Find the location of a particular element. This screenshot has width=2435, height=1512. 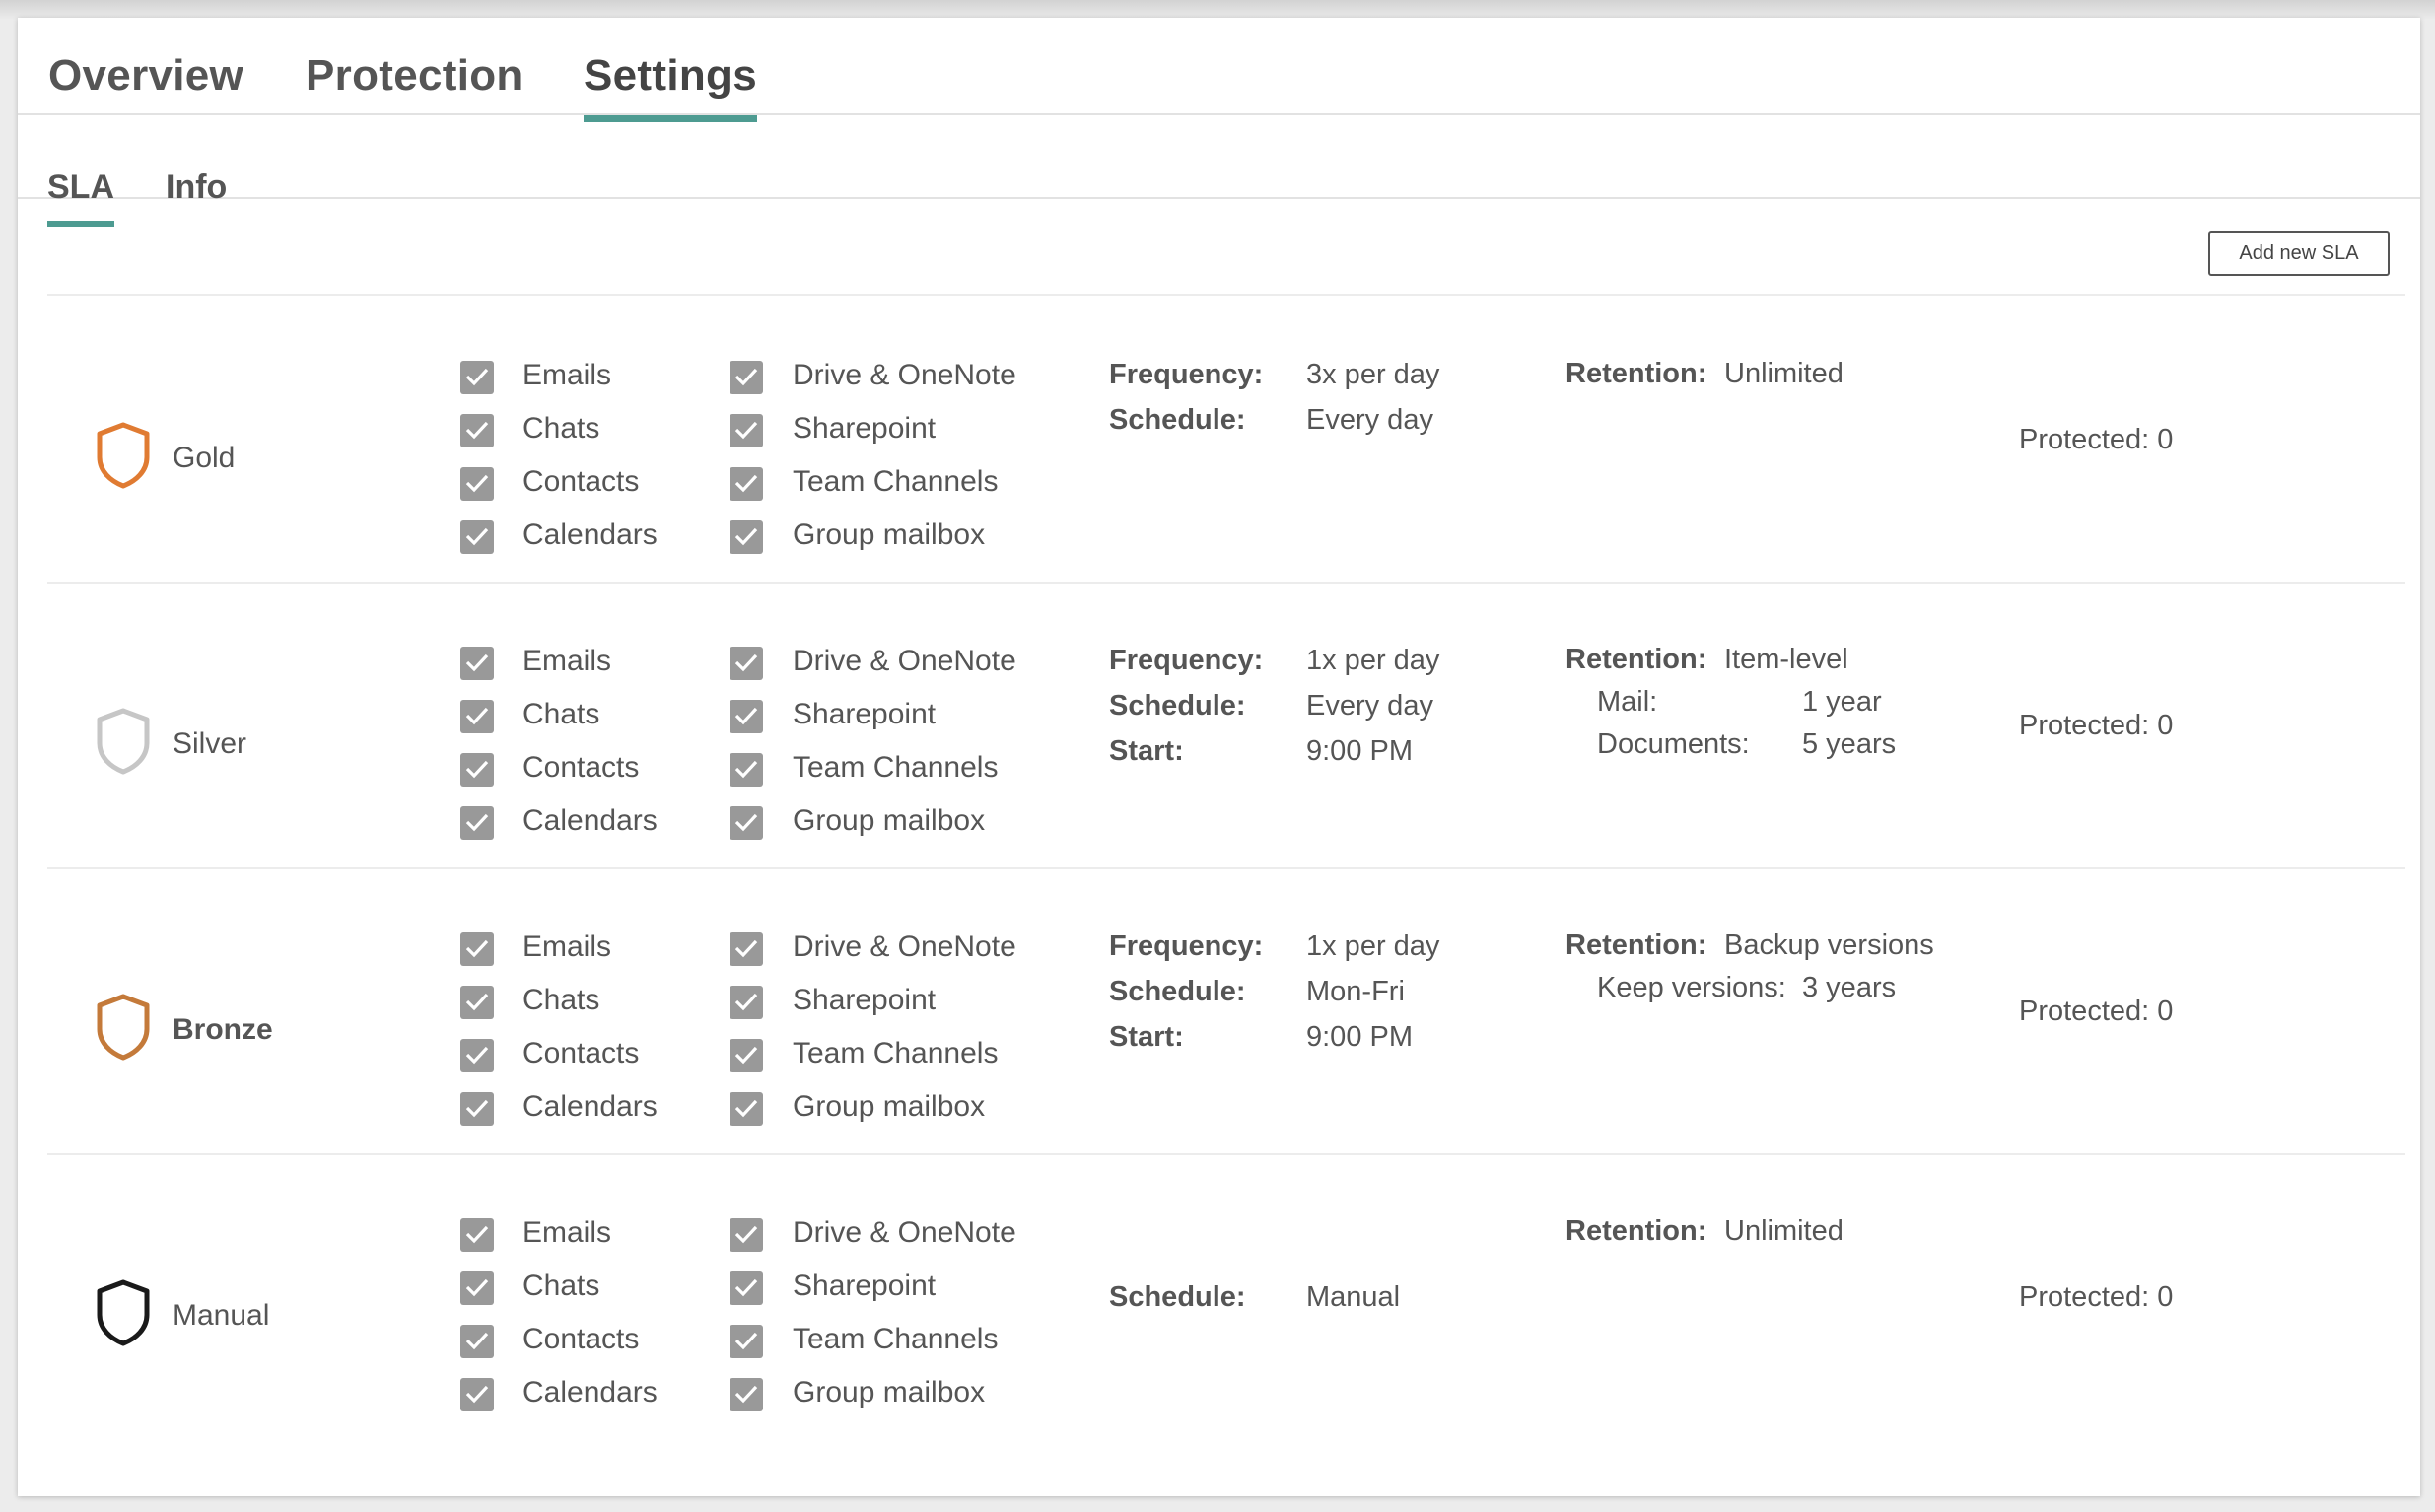

sla-name: Silver is located at coordinates (210, 743).